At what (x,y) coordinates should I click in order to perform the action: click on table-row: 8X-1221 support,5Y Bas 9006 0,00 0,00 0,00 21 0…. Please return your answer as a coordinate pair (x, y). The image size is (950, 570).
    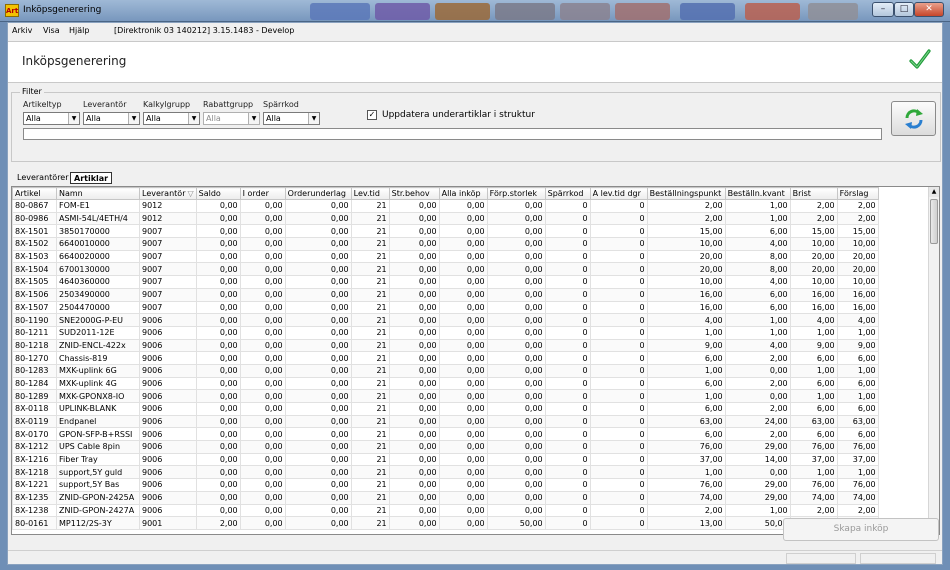
    Looking at the image, I should click on (445, 485).